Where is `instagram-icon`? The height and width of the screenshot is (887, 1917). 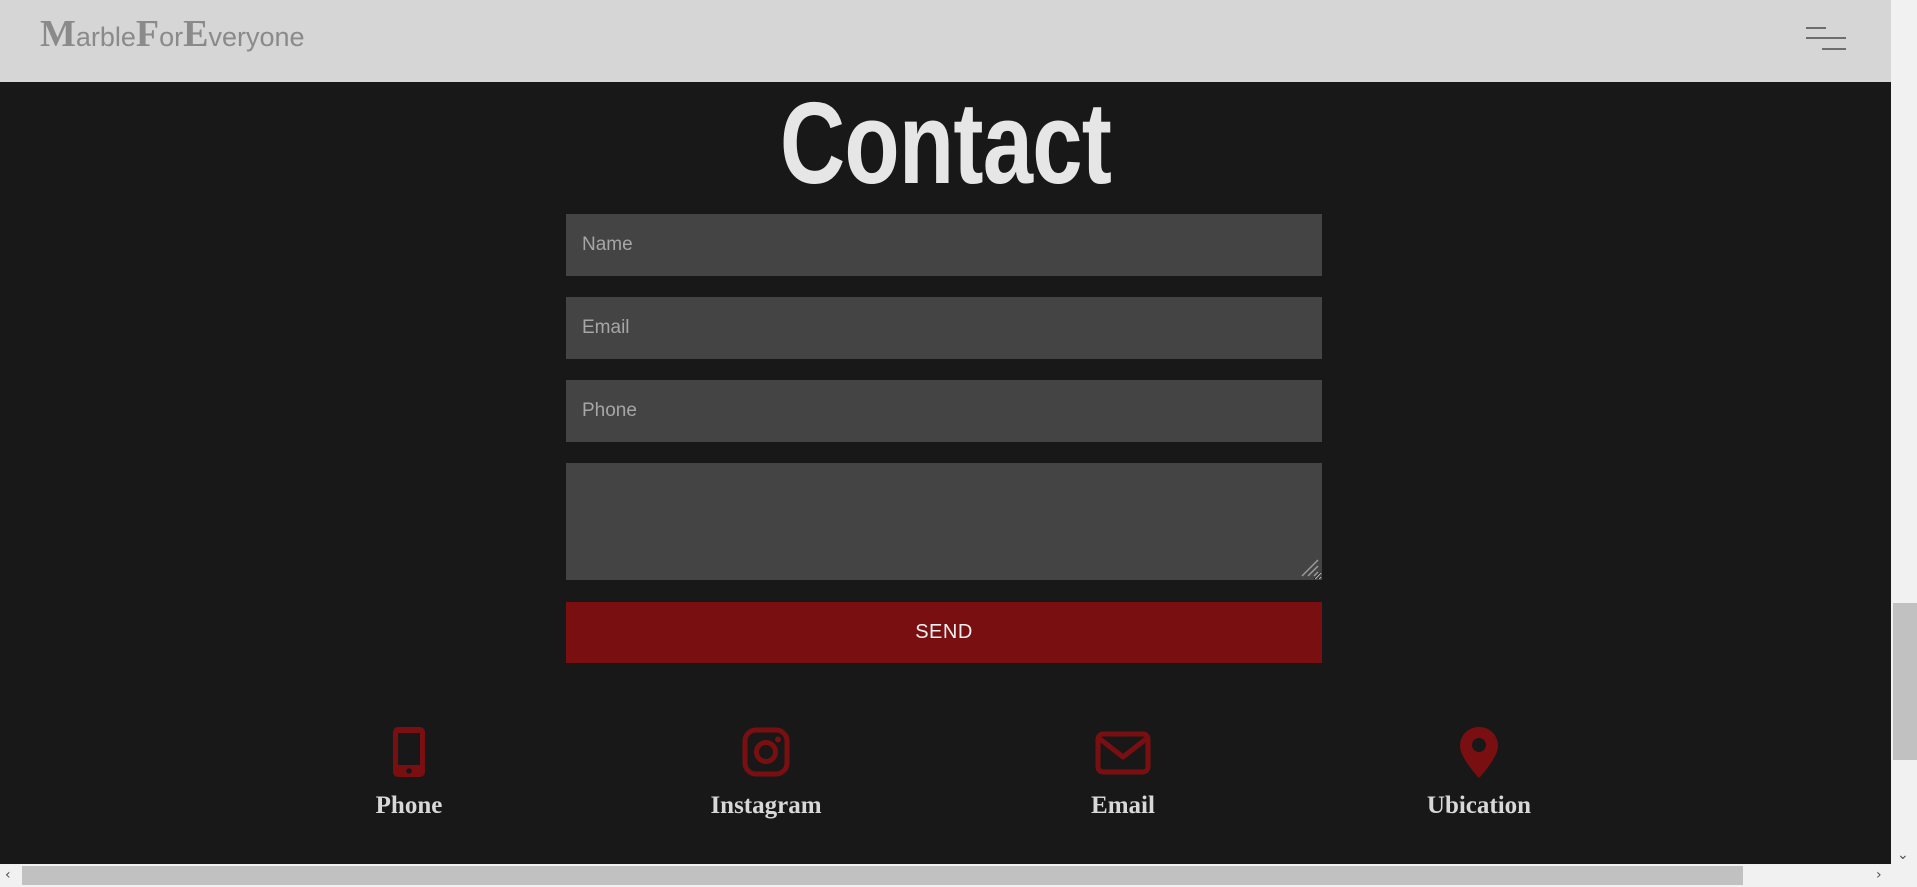 instagram-icon is located at coordinates (766, 752).